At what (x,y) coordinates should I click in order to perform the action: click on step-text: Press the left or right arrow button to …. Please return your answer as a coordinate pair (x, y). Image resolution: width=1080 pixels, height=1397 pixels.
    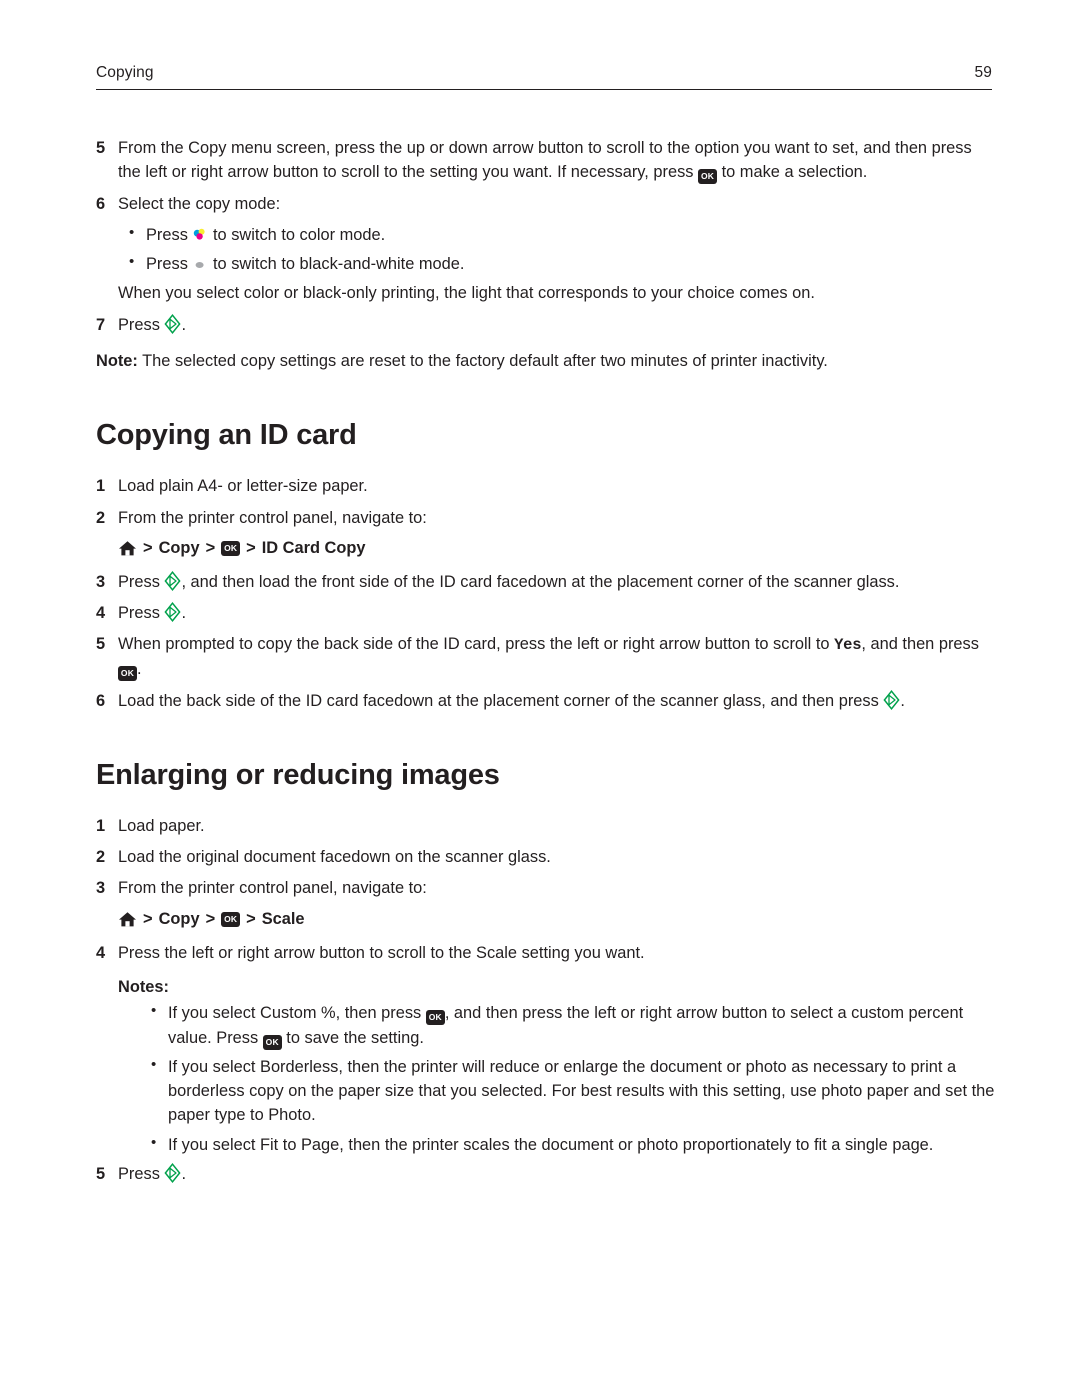
    Looking at the image, I should click on (381, 952).